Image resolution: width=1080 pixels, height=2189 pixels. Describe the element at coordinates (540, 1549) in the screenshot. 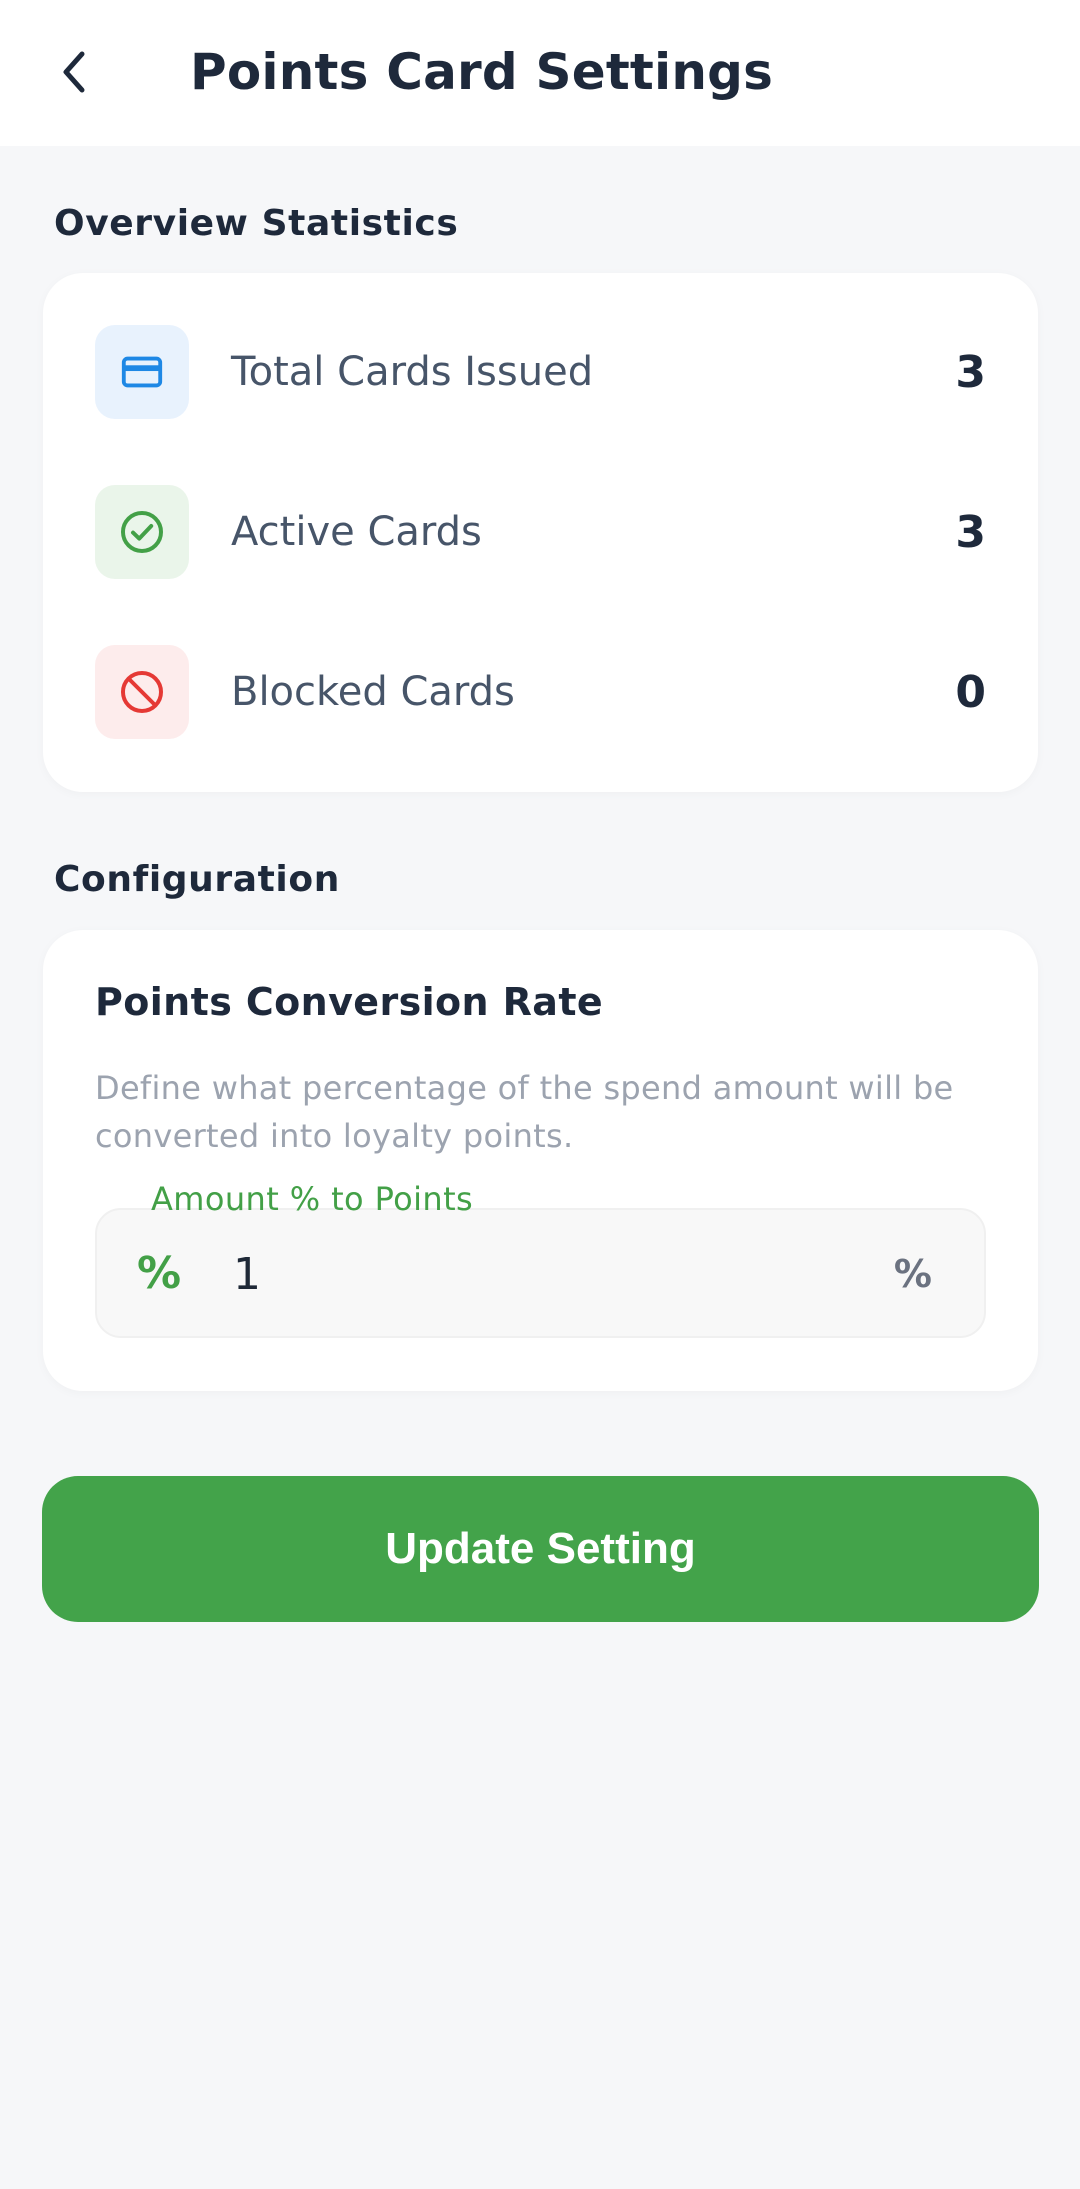

I see `update-setting-button: Update Setting` at that location.